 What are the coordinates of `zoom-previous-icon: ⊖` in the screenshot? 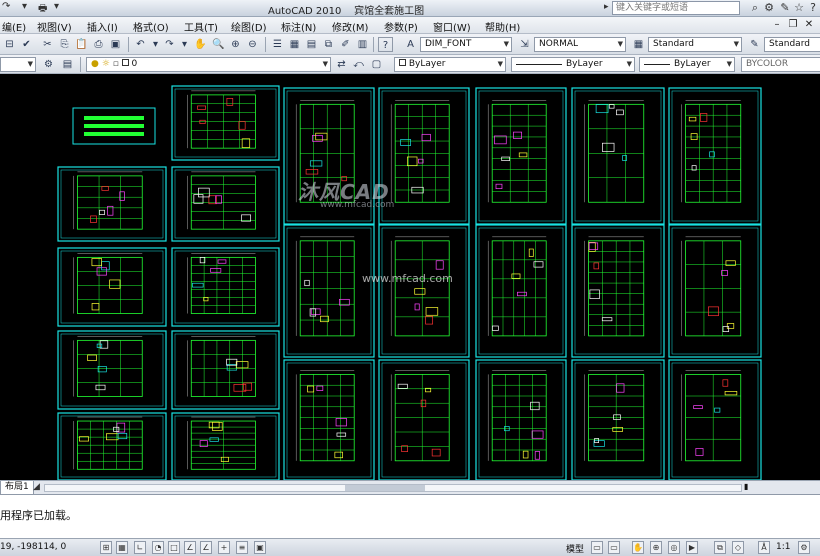 It's located at (252, 44).